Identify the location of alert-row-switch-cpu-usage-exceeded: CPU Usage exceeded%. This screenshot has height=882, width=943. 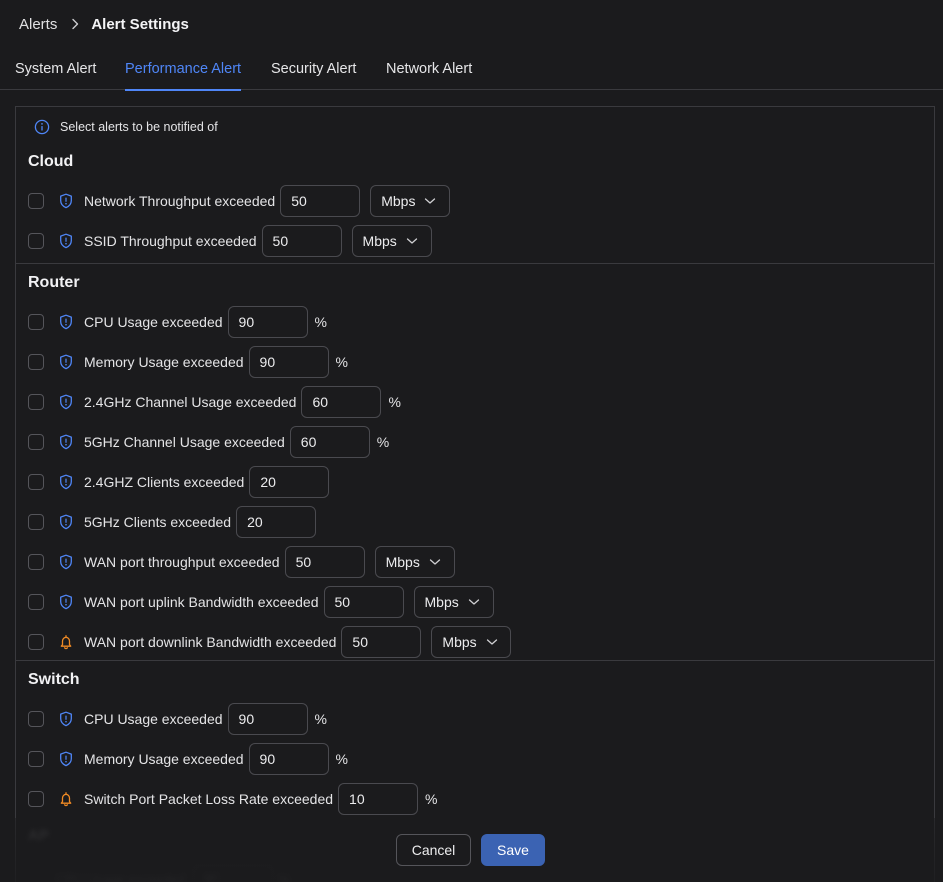
(177, 719).